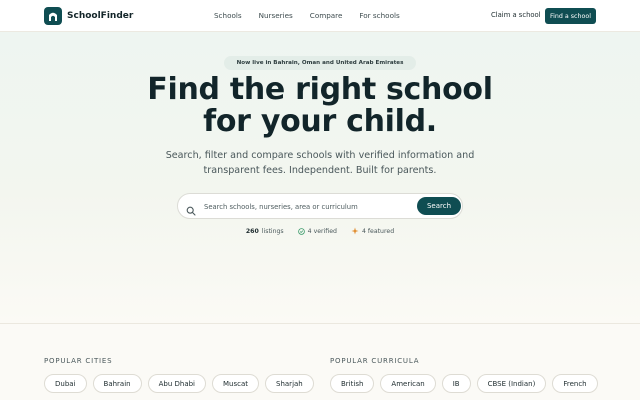 The width and height of the screenshot is (640, 400). What do you see at coordinates (375, 361) in the screenshot?
I see `popular-curricula-heading: POPULAR CURRICULA` at bounding box center [375, 361].